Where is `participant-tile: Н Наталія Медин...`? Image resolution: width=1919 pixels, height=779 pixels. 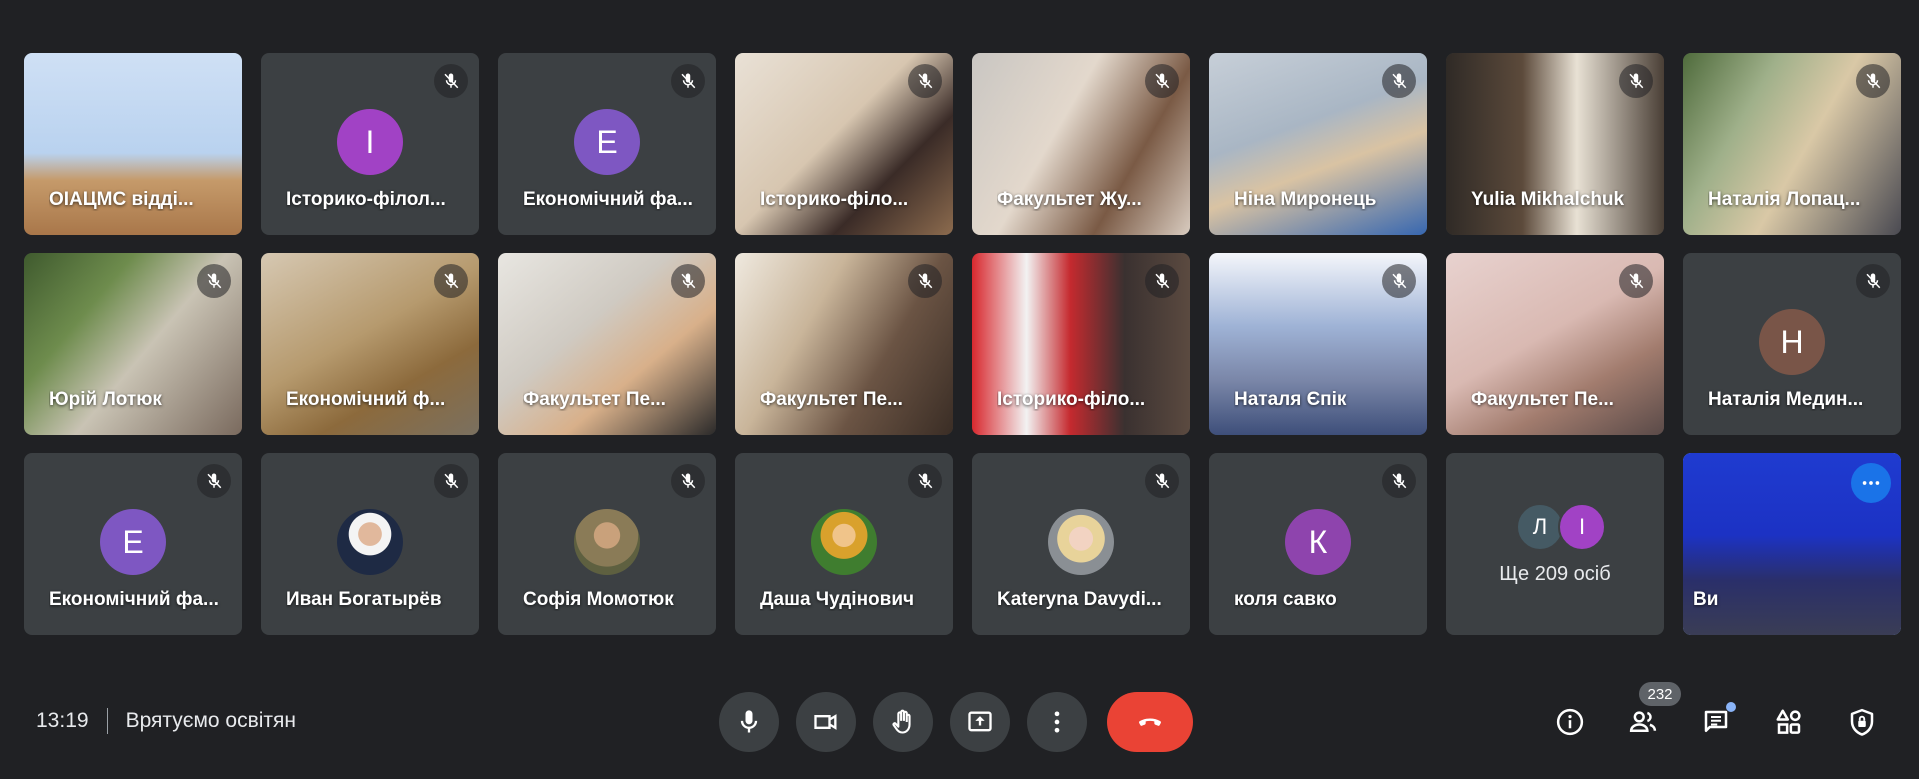
participant-tile: Н Наталія Медин... is located at coordinates (1792, 344).